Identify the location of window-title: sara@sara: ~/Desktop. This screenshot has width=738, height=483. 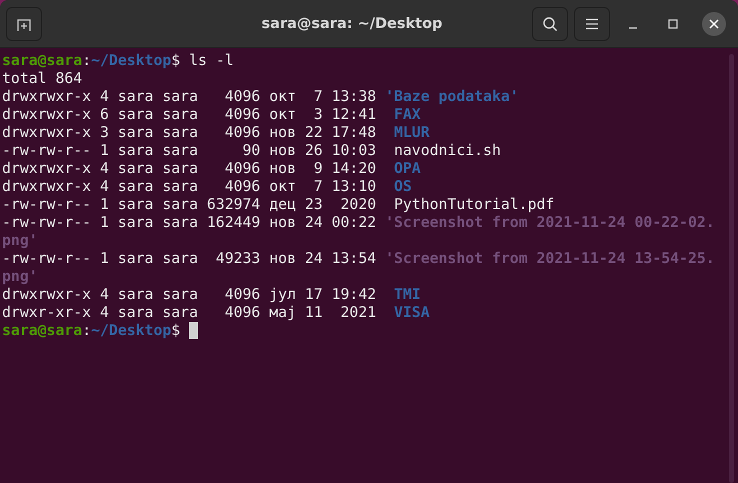
(352, 24).